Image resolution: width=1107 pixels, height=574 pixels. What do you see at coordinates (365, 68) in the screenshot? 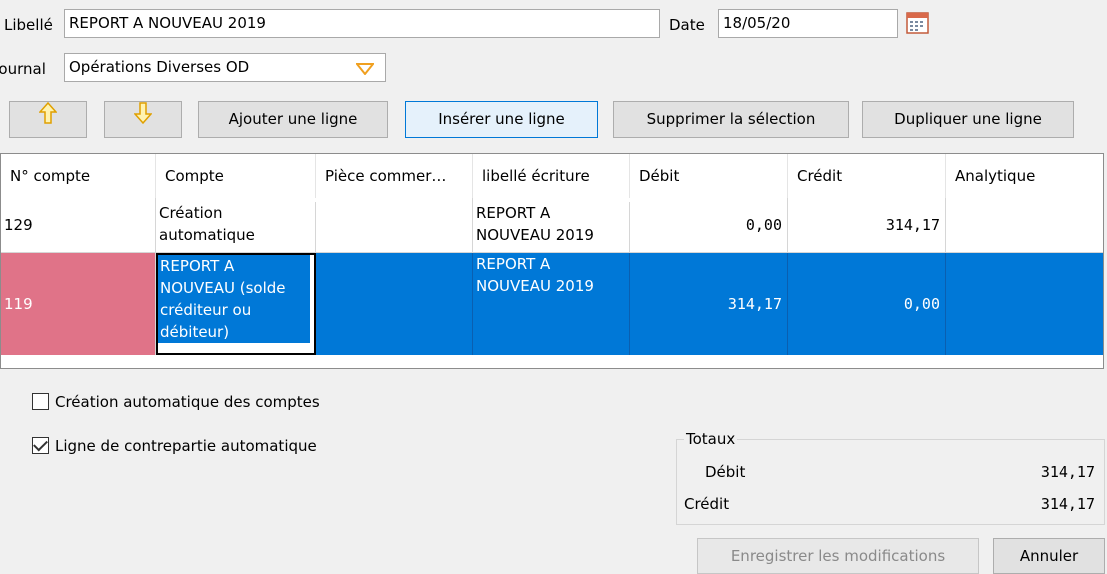
I see `chevron-down-icon` at bounding box center [365, 68].